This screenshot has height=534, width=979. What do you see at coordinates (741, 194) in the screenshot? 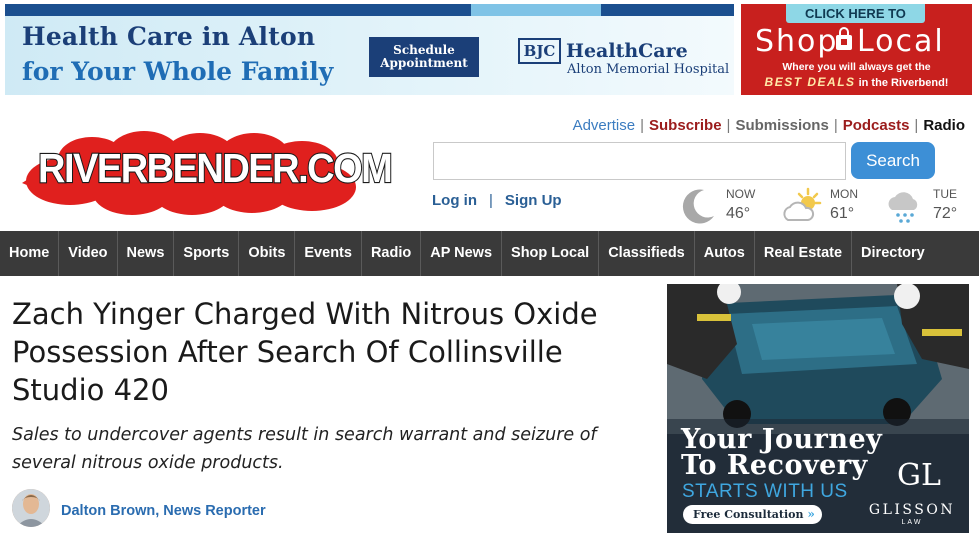
I see `weather-day: NOW` at bounding box center [741, 194].